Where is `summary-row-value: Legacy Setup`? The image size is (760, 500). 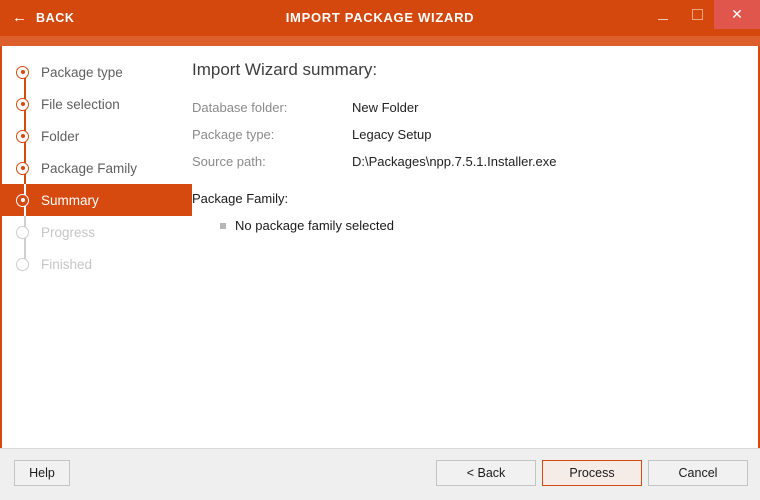 summary-row-value: Legacy Setup is located at coordinates (392, 134).